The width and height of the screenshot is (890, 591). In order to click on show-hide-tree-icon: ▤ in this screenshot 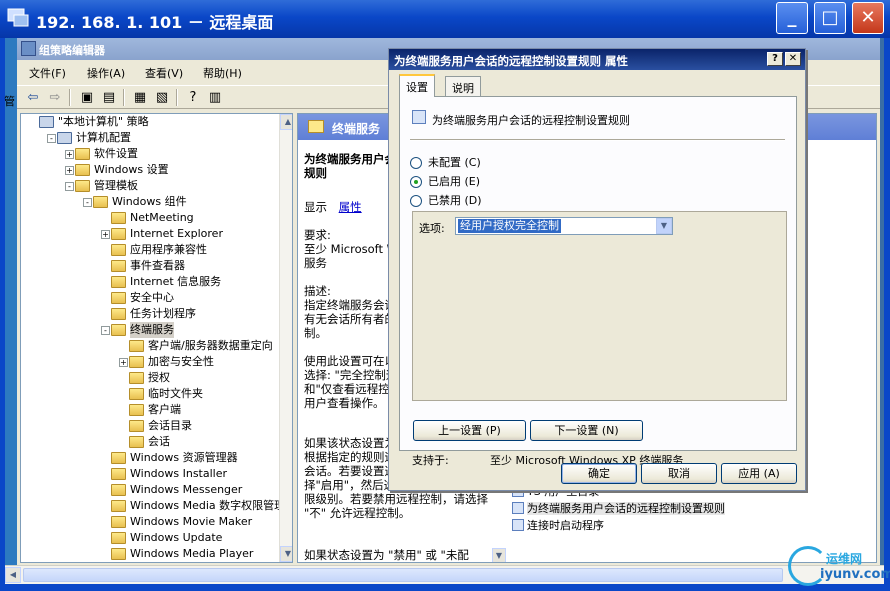, I will do `click(109, 97)`.